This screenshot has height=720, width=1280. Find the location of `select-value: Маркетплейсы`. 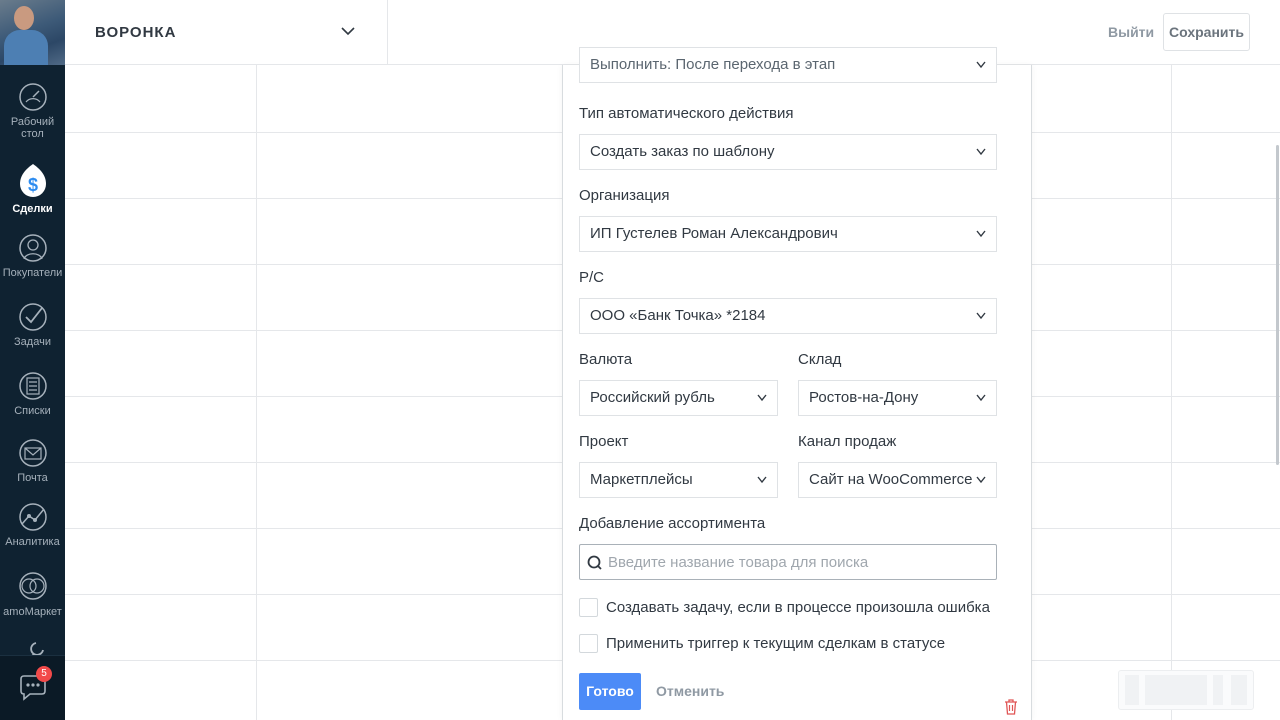

select-value: Маркетплейсы is located at coordinates (641, 479).